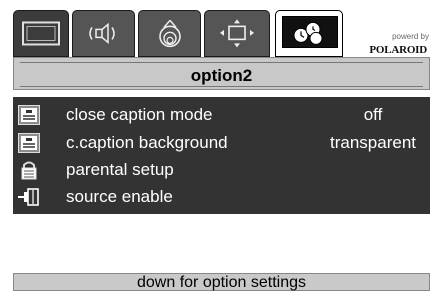 The image size is (432, 292). Describe the element at coordinates (139, 114) in the screenshot. I see `menu-item-label: close caption mode` at that location.